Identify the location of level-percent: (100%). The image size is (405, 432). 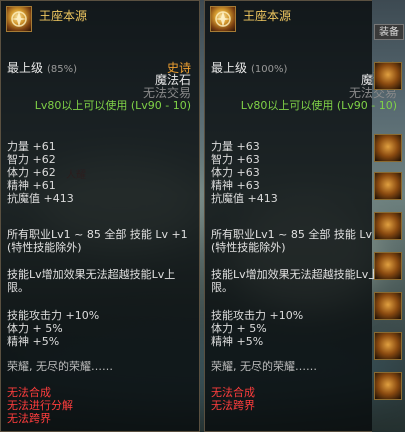
(269, 69).